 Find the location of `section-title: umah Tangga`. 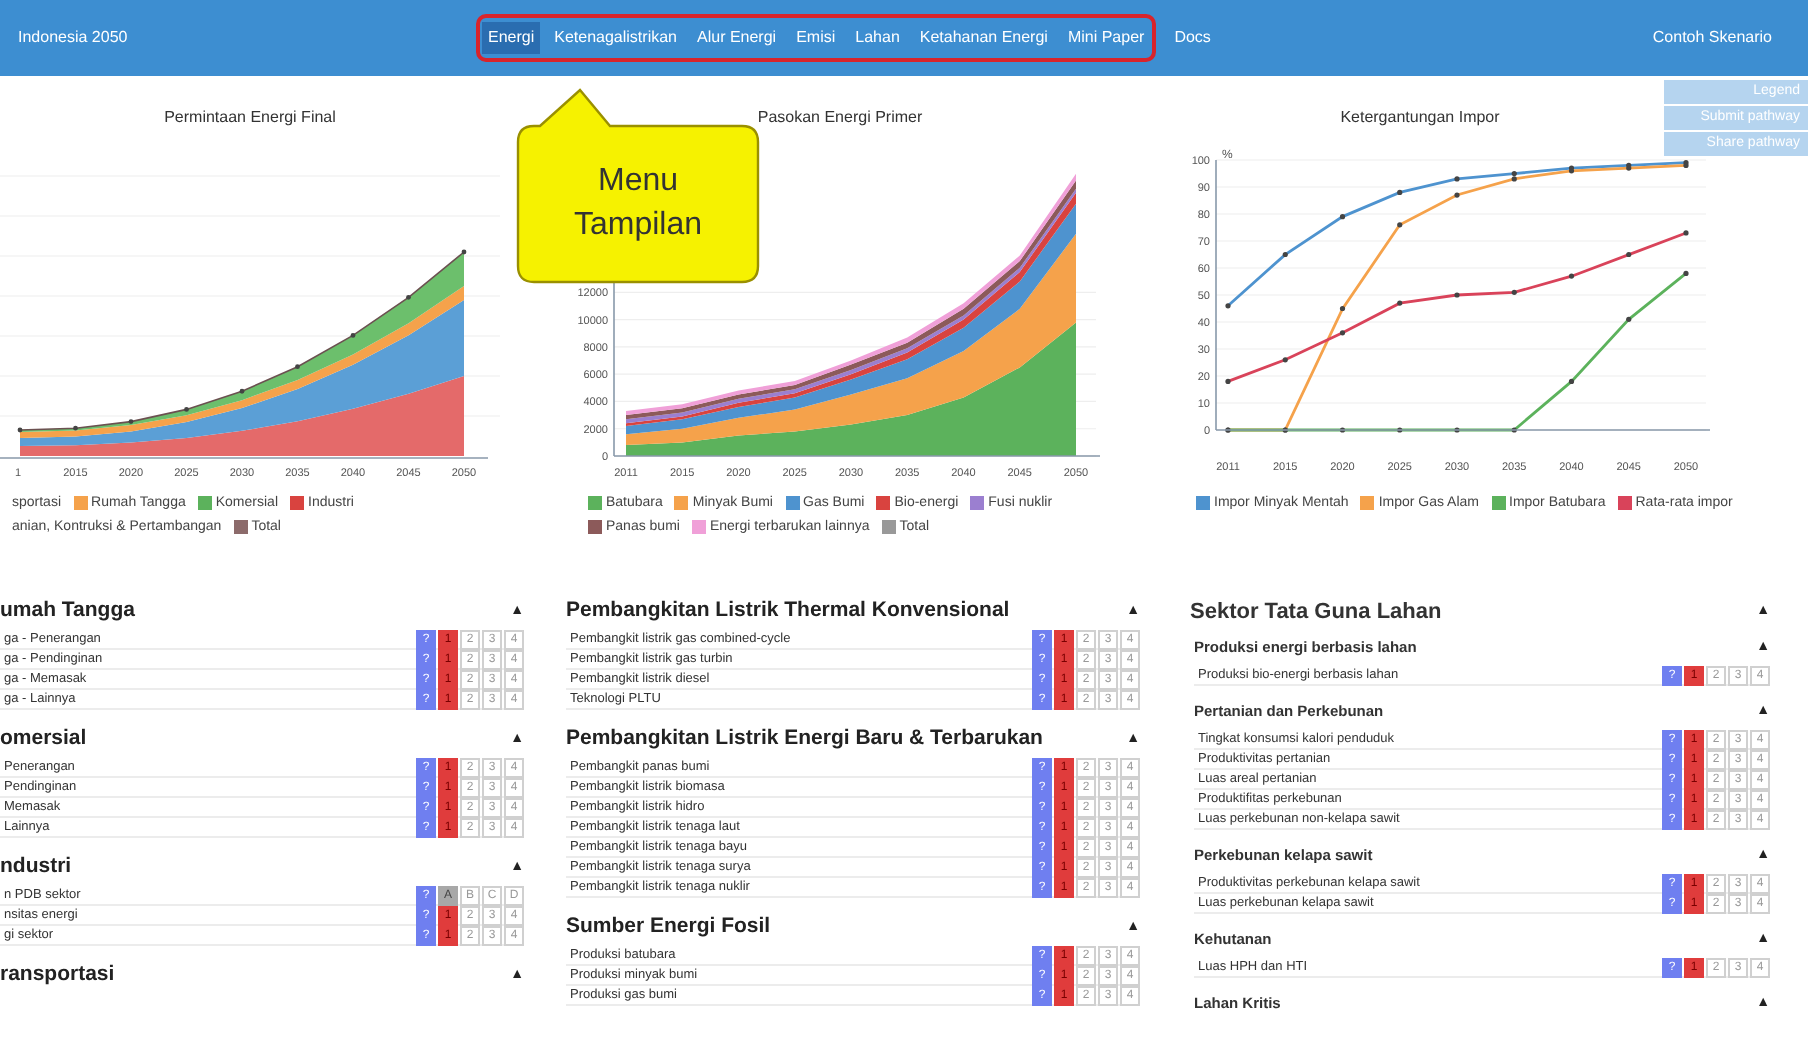

section-title: umah Tangga is located at coordinates (67, 611).